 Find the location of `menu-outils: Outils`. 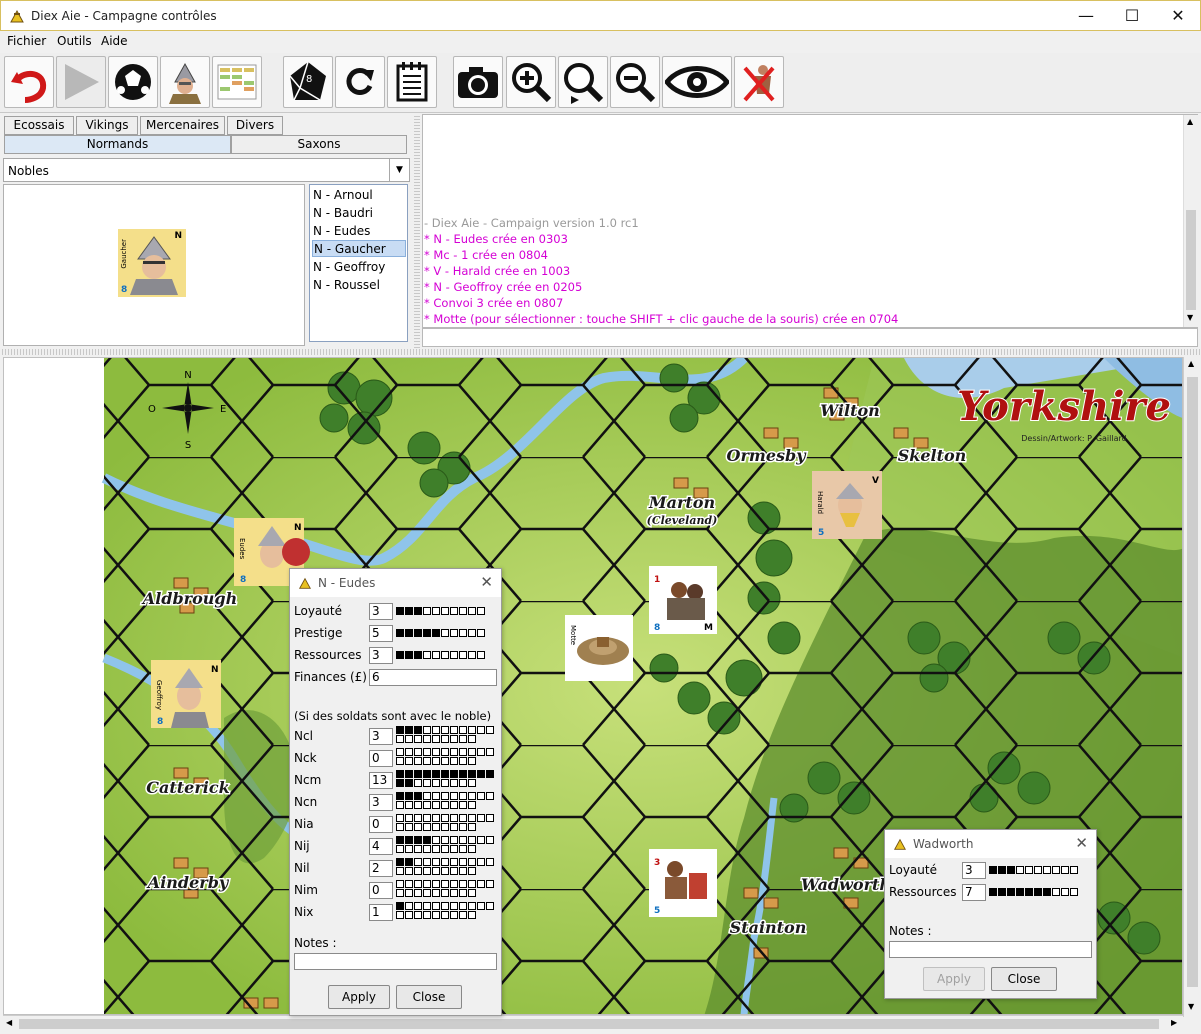

menu-outils: Outils is located at coordinates (74, 41).